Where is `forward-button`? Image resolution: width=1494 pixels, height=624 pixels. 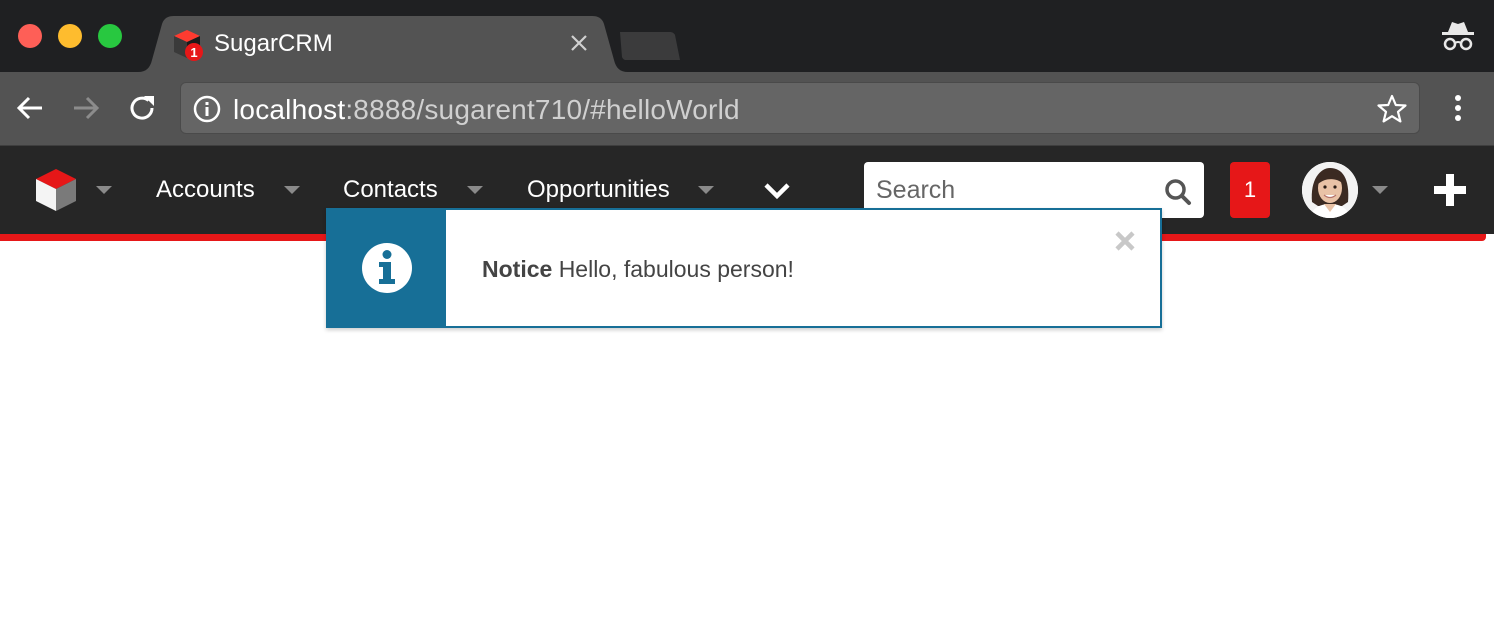
forward-button is located at coordinates (86, 108).